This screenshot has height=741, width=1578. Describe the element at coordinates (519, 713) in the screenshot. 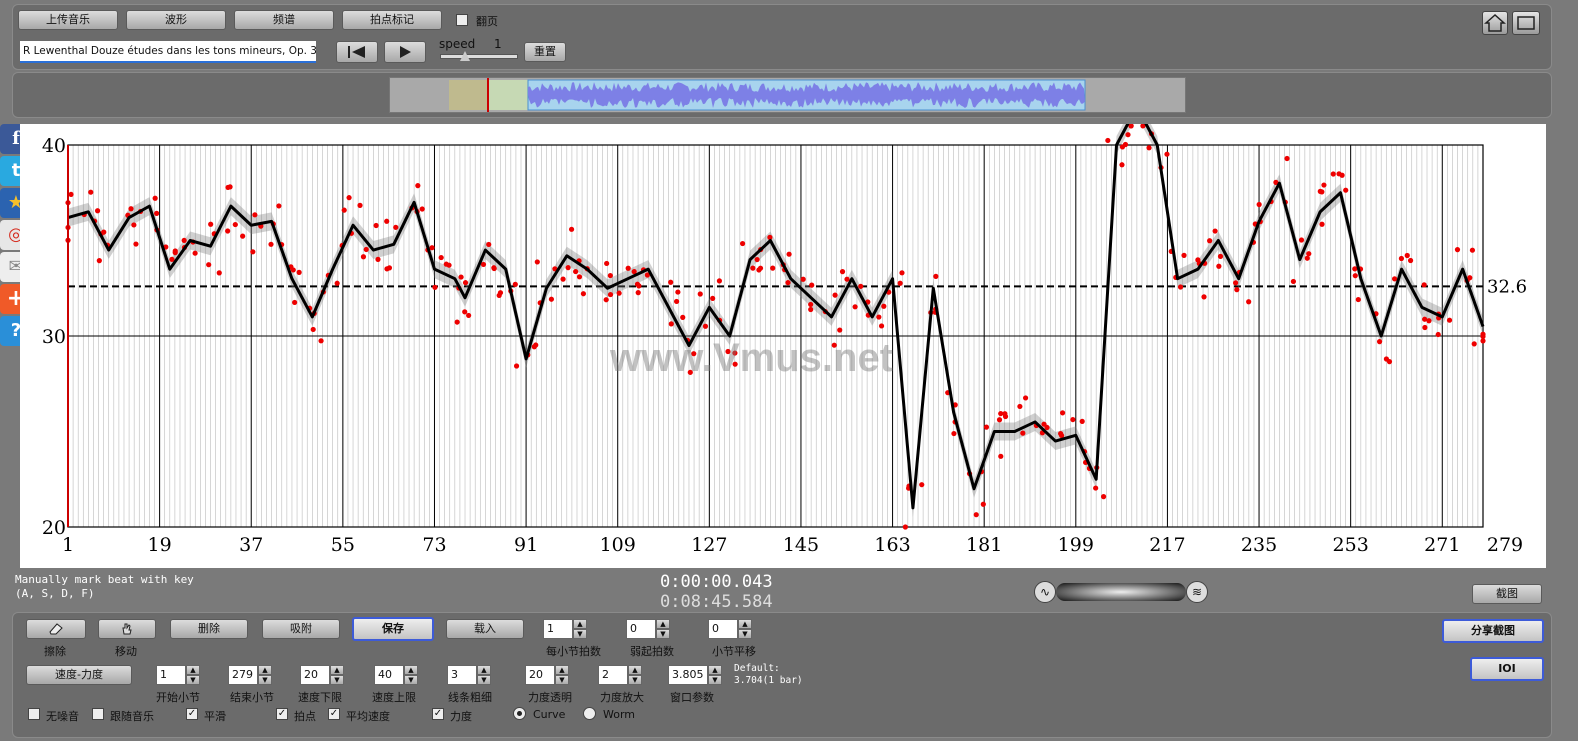

I see `curve-radio` at that location.